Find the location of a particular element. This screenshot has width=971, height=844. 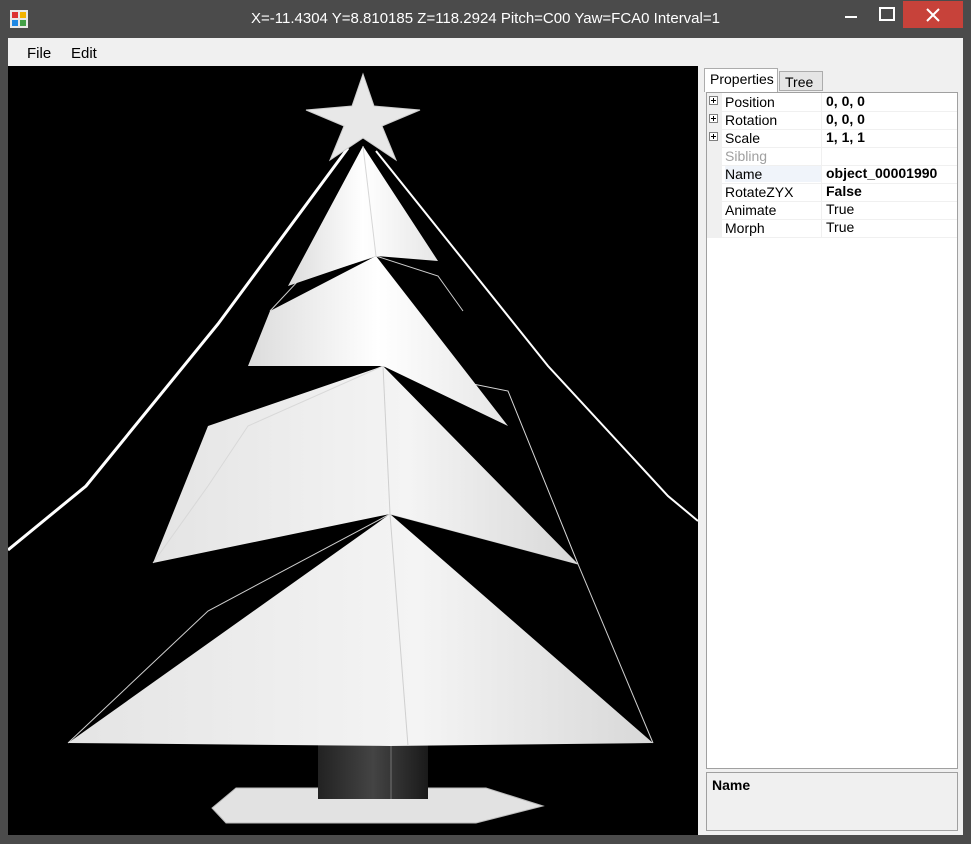

property-row-name: Name object_00001990 is located at coordinates (832, 174).